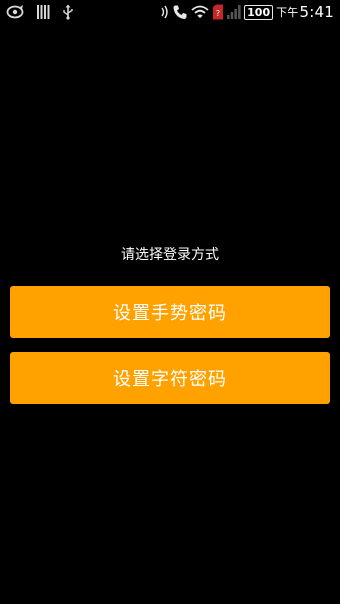  Describe the element at coordinates (165, 12) in the screenshot. I see `nfc-icon` at that location.